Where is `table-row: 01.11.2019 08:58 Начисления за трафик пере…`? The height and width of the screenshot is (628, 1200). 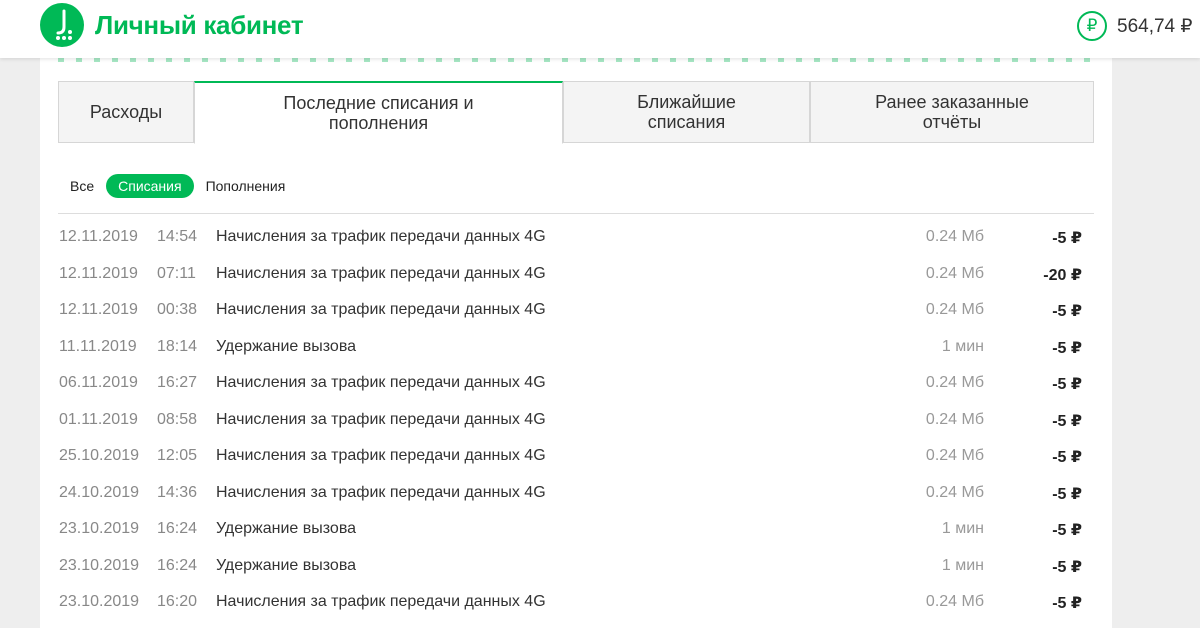
table-row: 01.11.2019 08:58 Начисления за трафик пере… is located at coordinates (576, 420).